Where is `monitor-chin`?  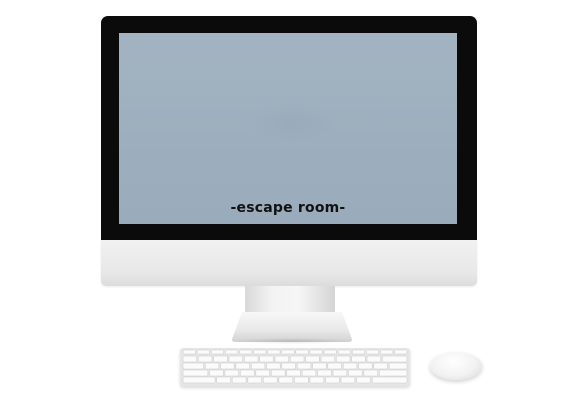
monitor-chin is located at coordinates (289, 263).